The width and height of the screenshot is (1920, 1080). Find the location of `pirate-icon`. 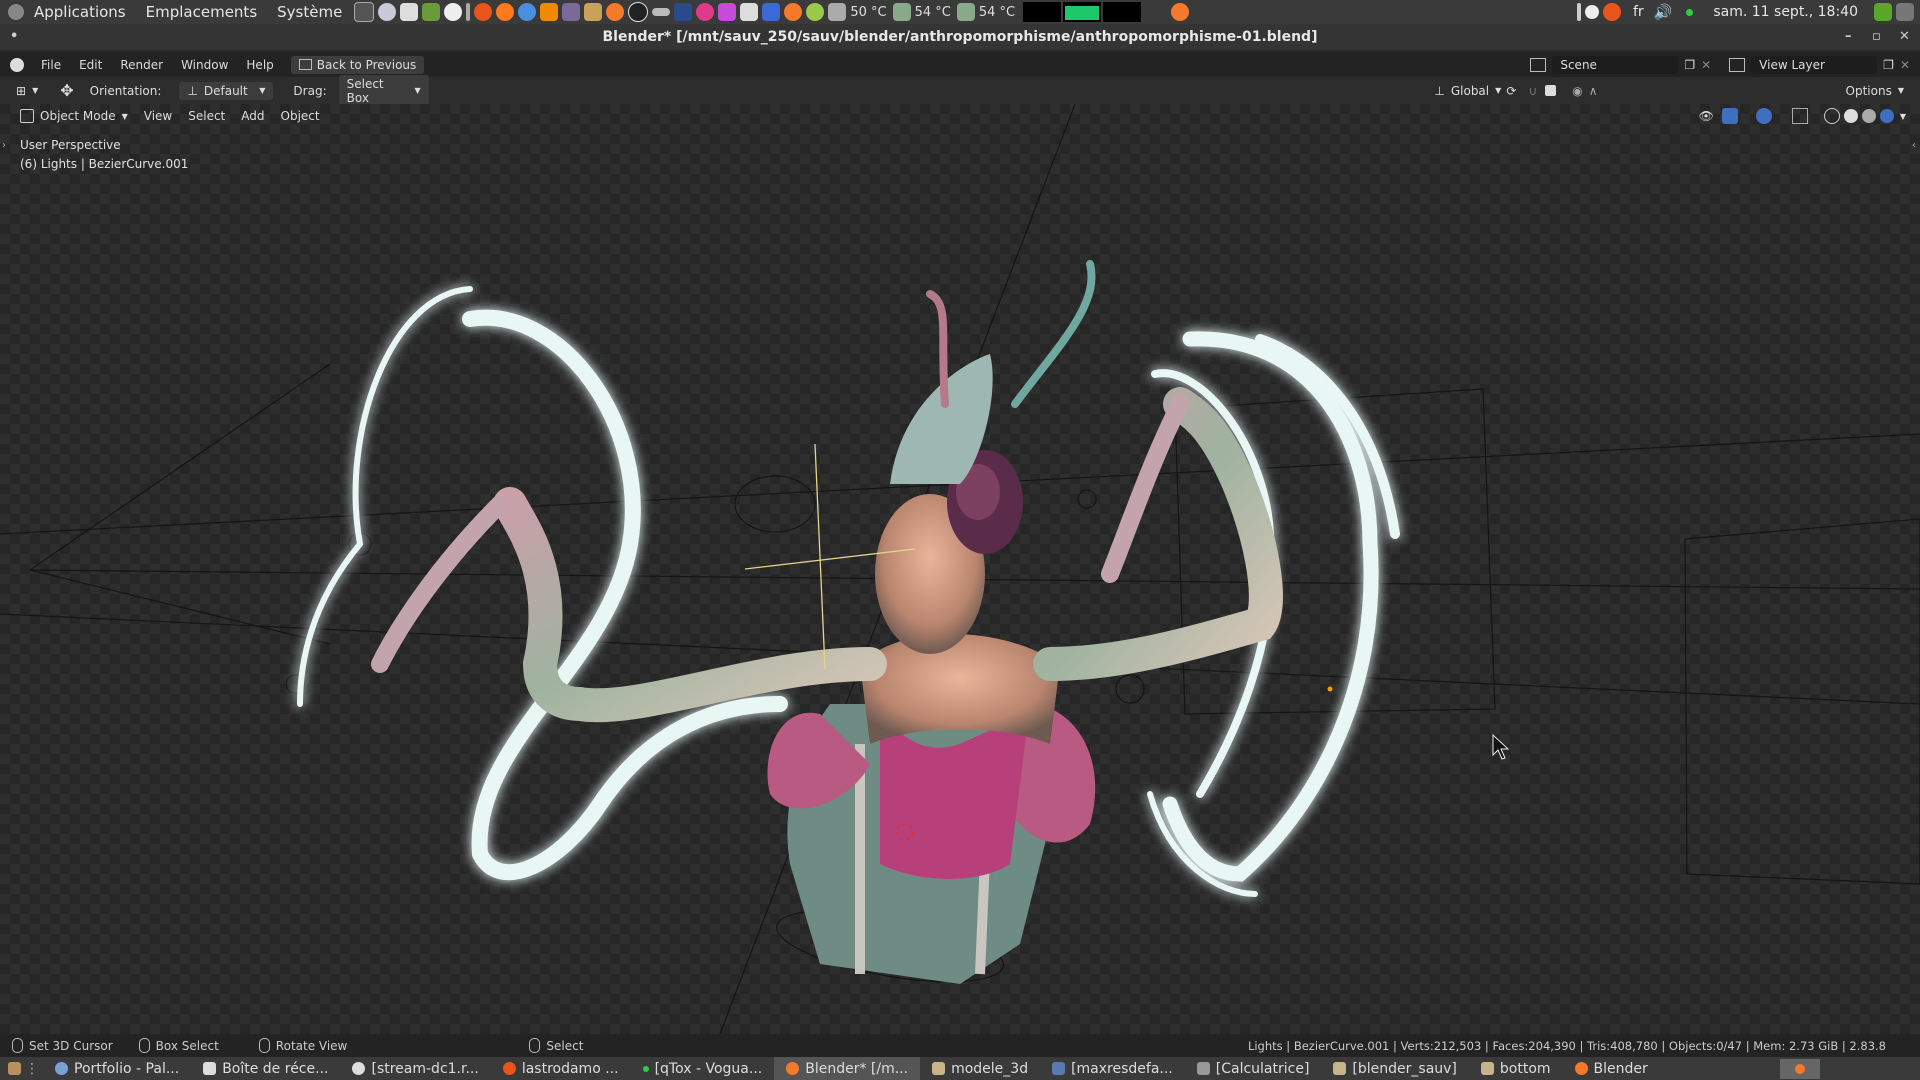

pirate-icon is located at coordinates (749, 12).